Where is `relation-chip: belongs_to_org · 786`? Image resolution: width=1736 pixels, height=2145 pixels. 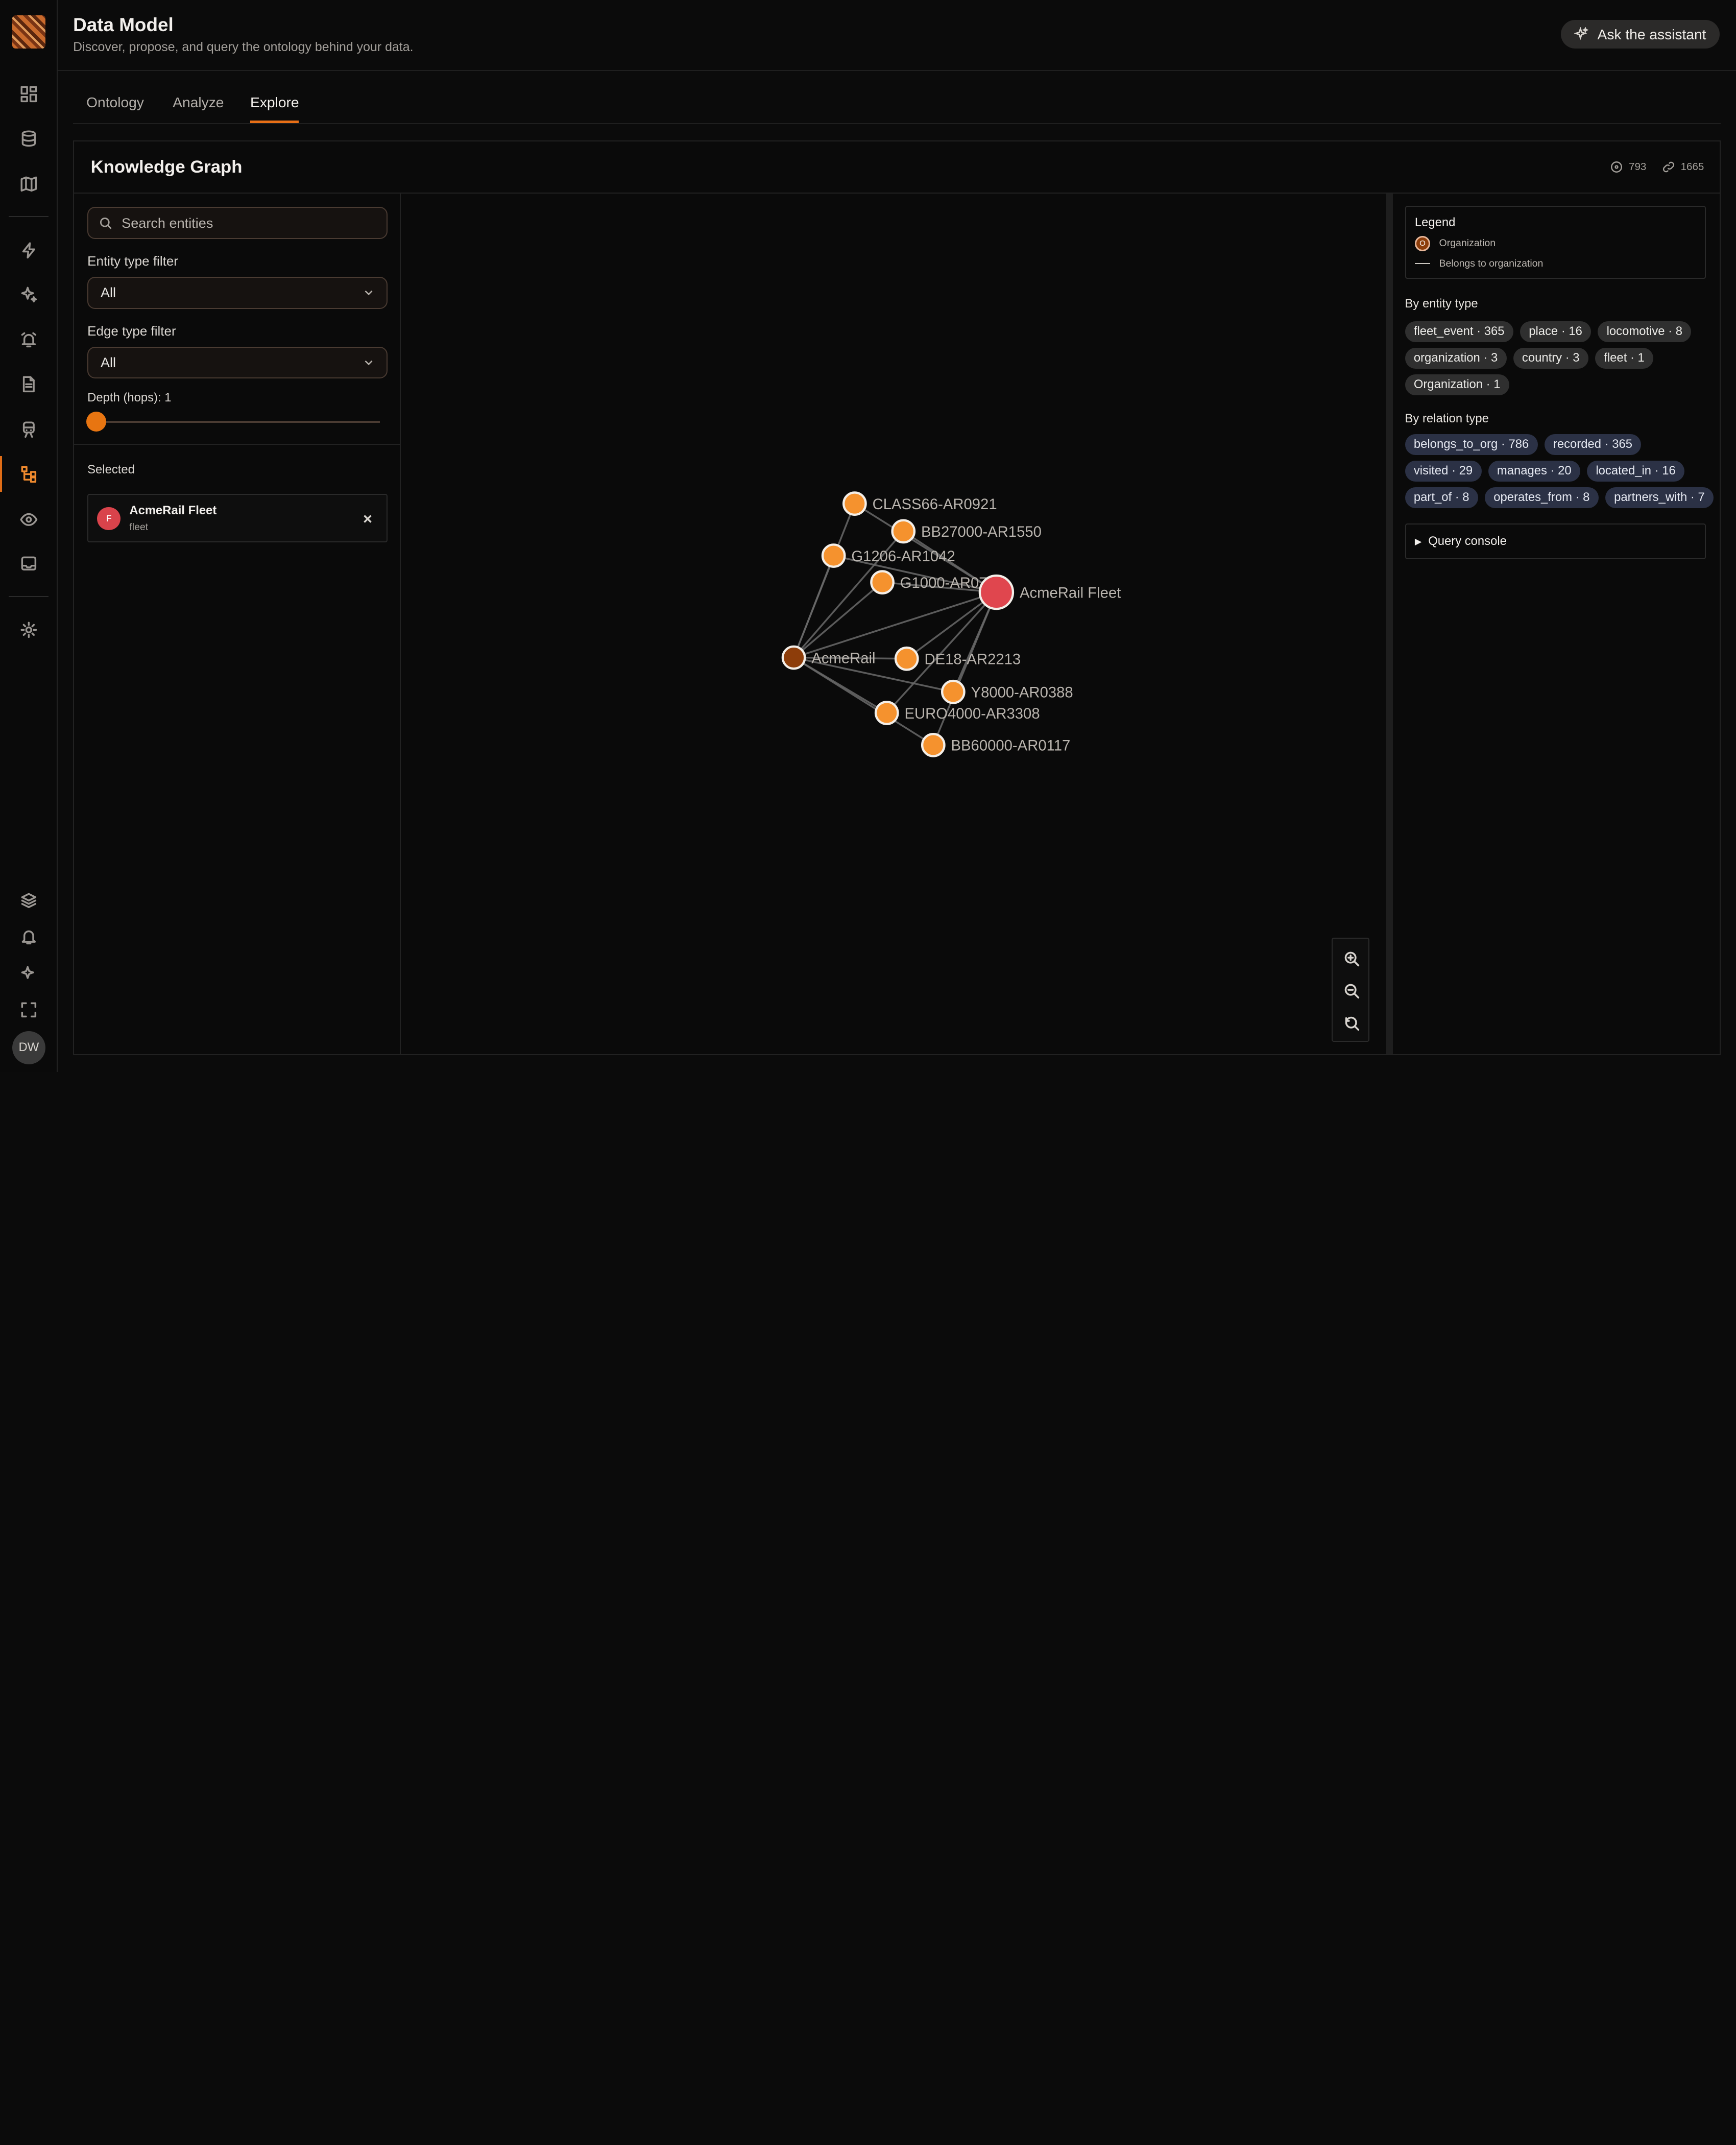 relation-chip: belongs_to_org · 786 is located at coordinates (1472, 444).